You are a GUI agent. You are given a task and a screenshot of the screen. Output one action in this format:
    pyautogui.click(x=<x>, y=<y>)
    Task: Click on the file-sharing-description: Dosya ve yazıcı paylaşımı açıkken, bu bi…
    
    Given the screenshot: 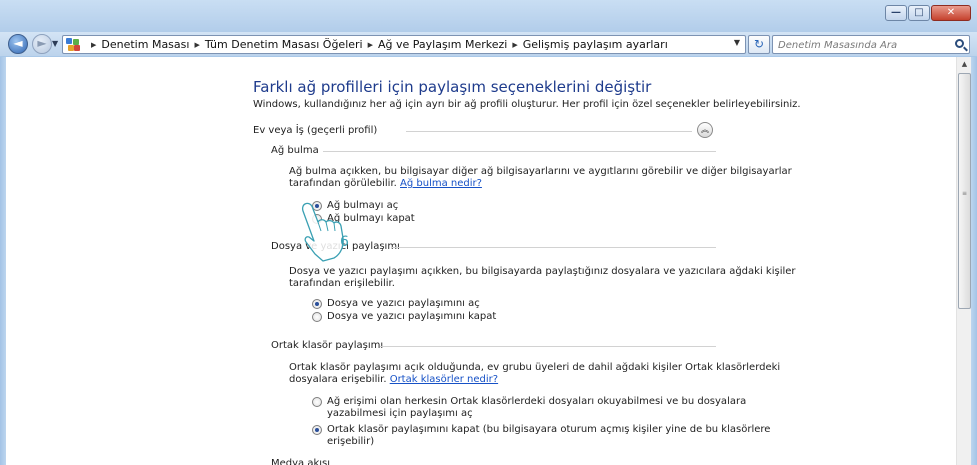 What is the action you would take?
    pyautogui.click(x=542, y=278)
    